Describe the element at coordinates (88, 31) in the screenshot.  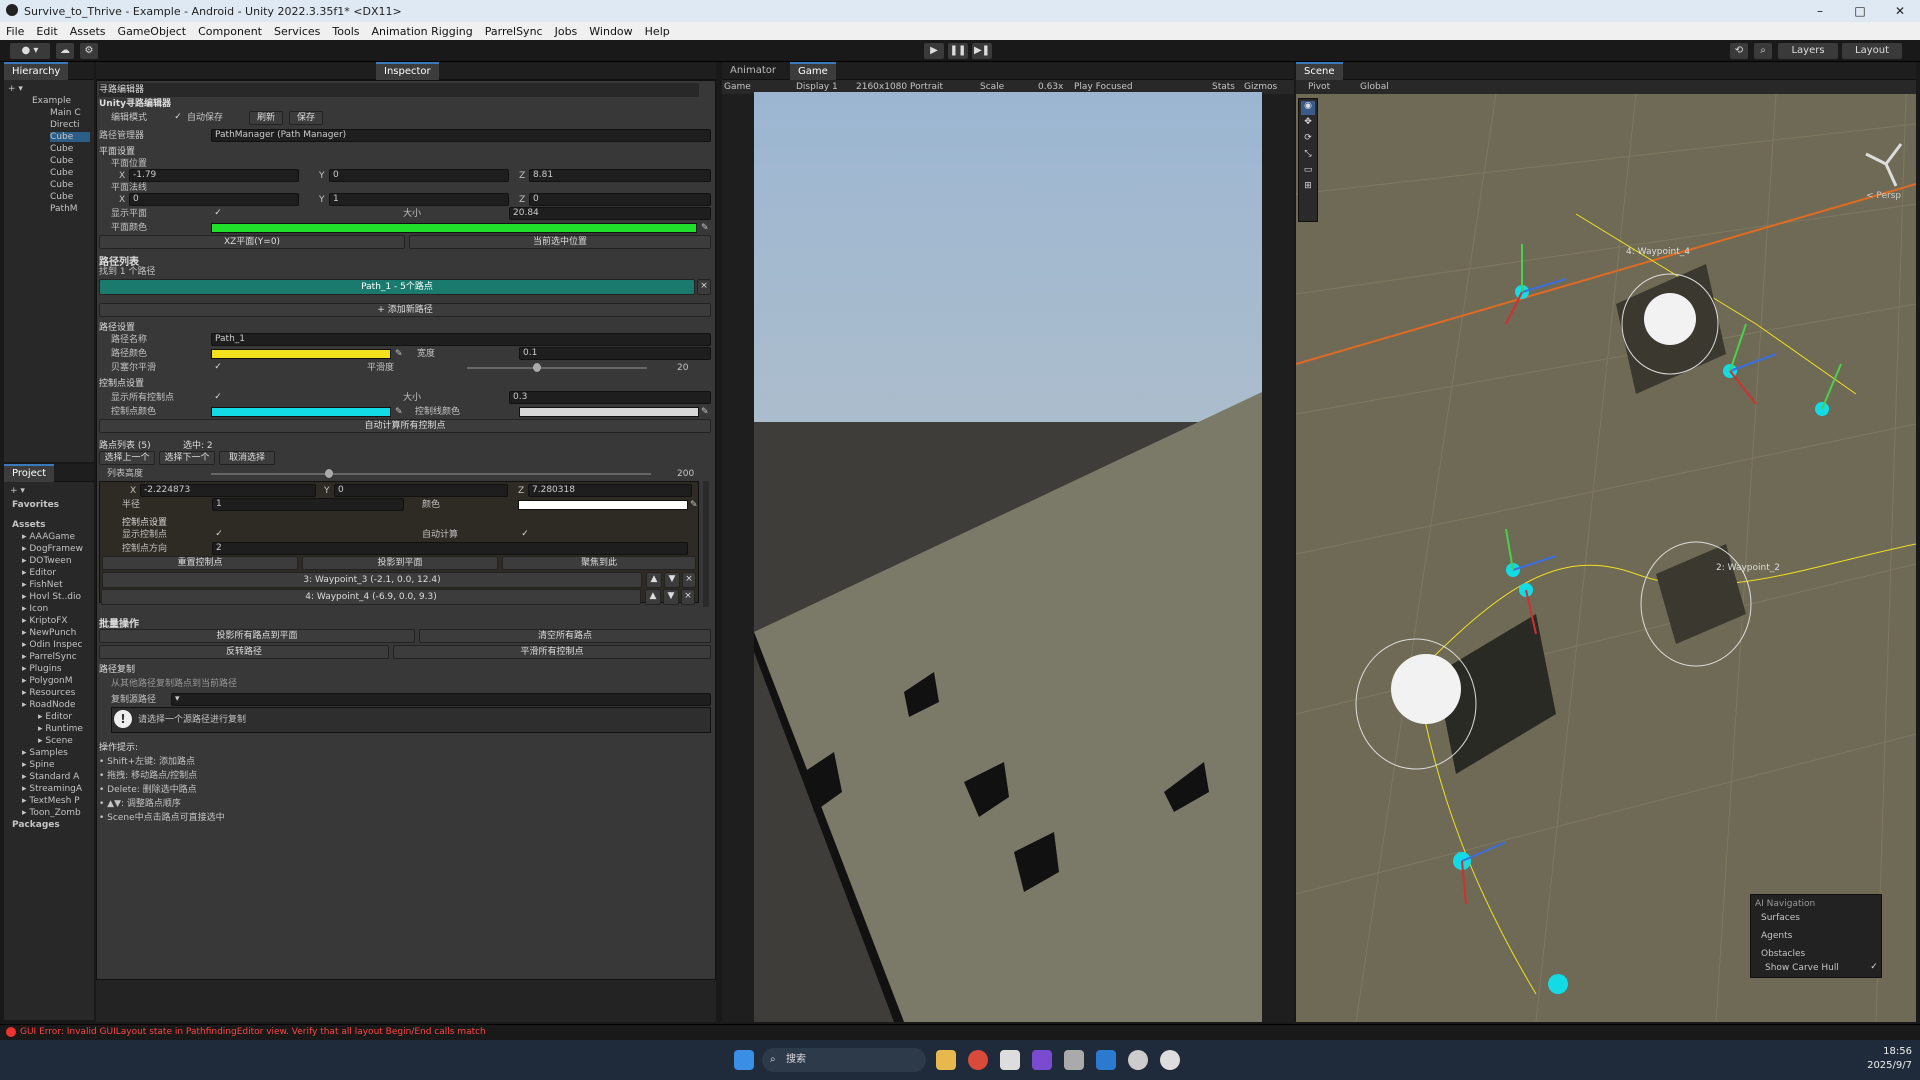
I see `menu-assets: Assets` at that location.